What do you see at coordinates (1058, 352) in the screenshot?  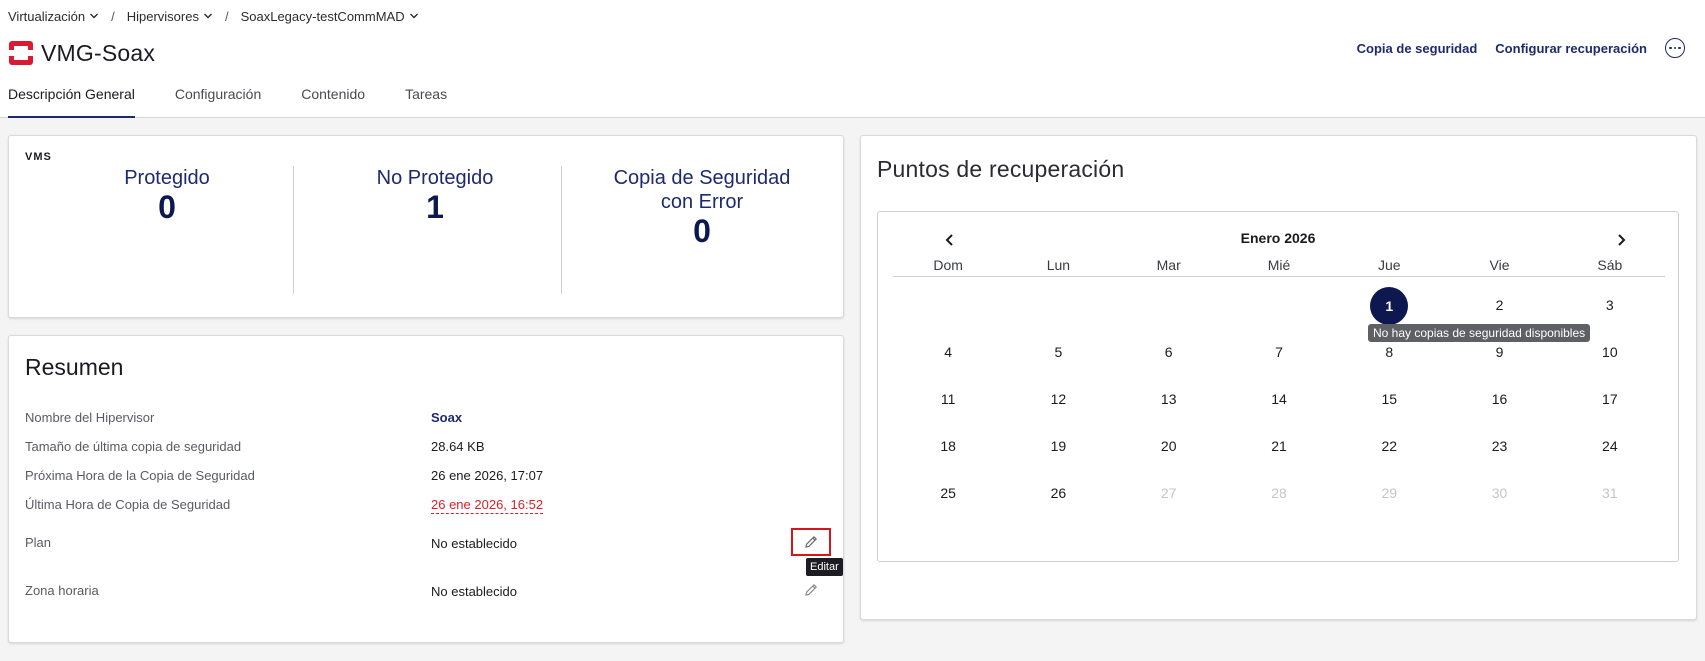 I see `calendar-day: 5` at bounding box center [1058, 352].